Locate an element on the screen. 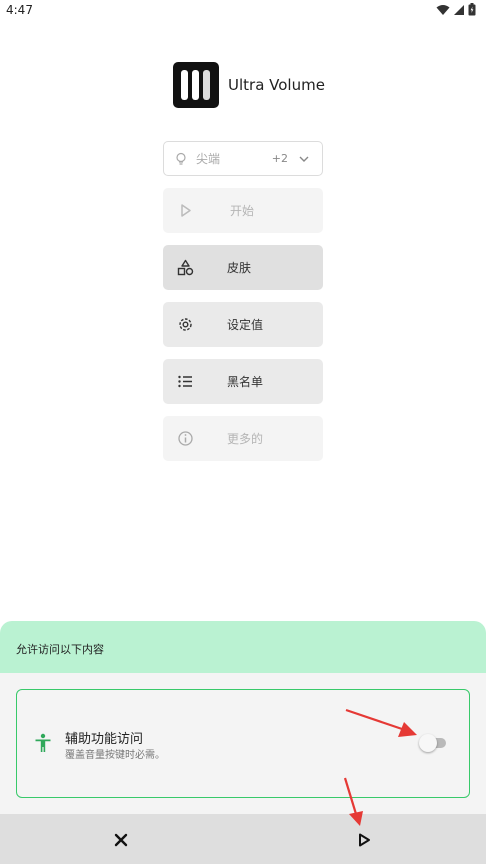 The width and height of the screenshot is (486, 864). list-icon is located at coordinates (185, 381).